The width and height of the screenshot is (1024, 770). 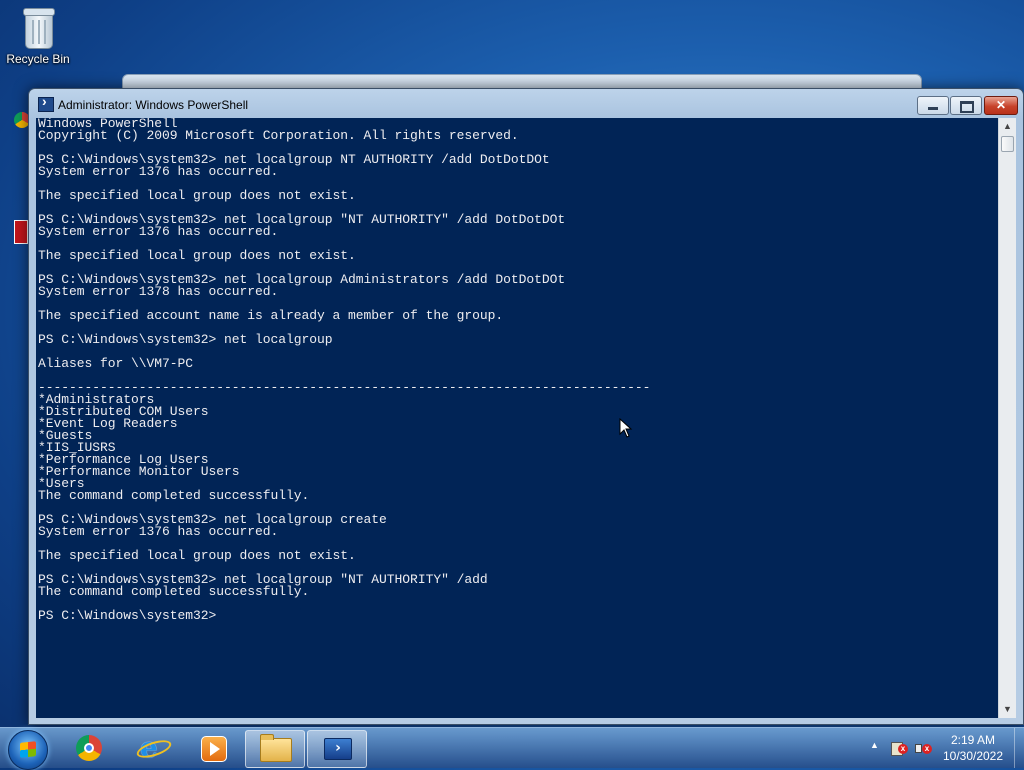 What do you see at coordinates (973, 748) in the screenshot?
I see `taskbar-clock: 2:19 AM 10/30/2022` at bounding box center [973, 748].